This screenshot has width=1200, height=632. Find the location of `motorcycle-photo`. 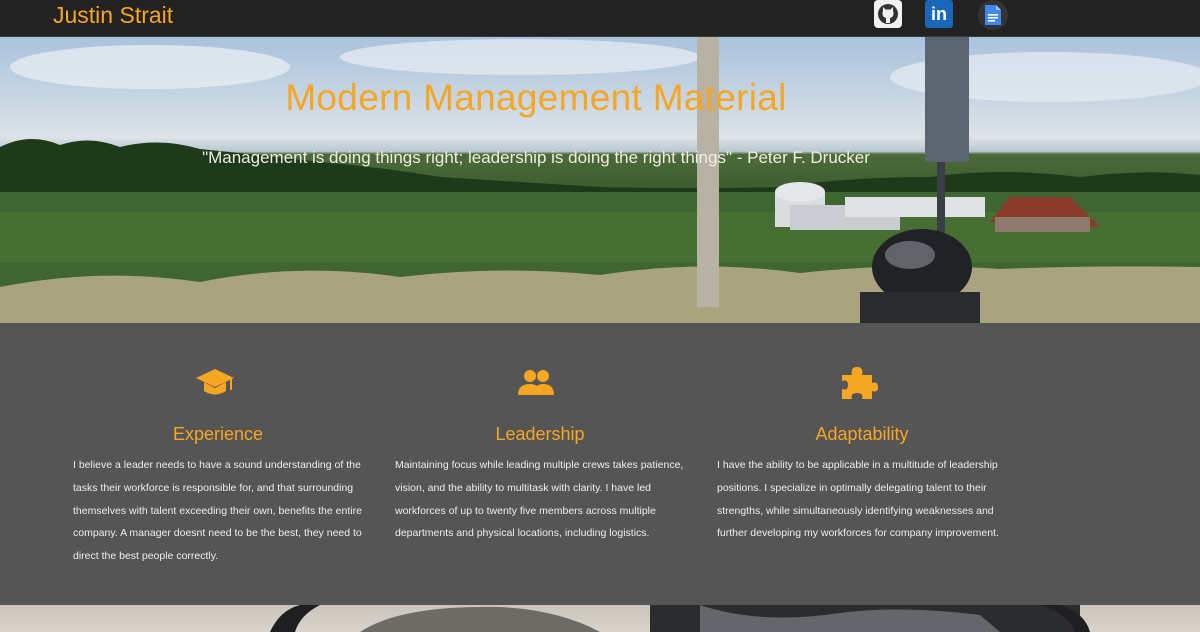

motorcycle-photo is located at coordinates (680, 618).